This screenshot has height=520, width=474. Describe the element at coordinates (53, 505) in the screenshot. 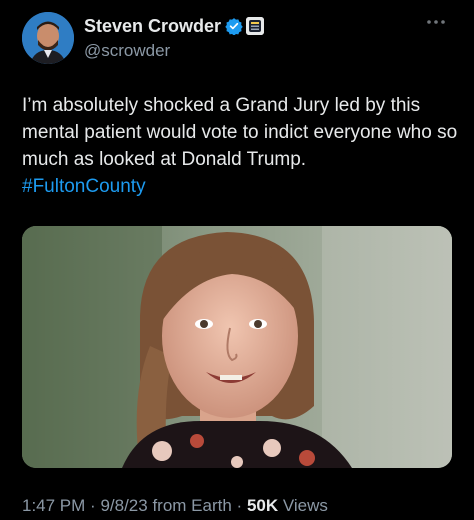

I see `tweet-time: 1:47 PM` at that location.